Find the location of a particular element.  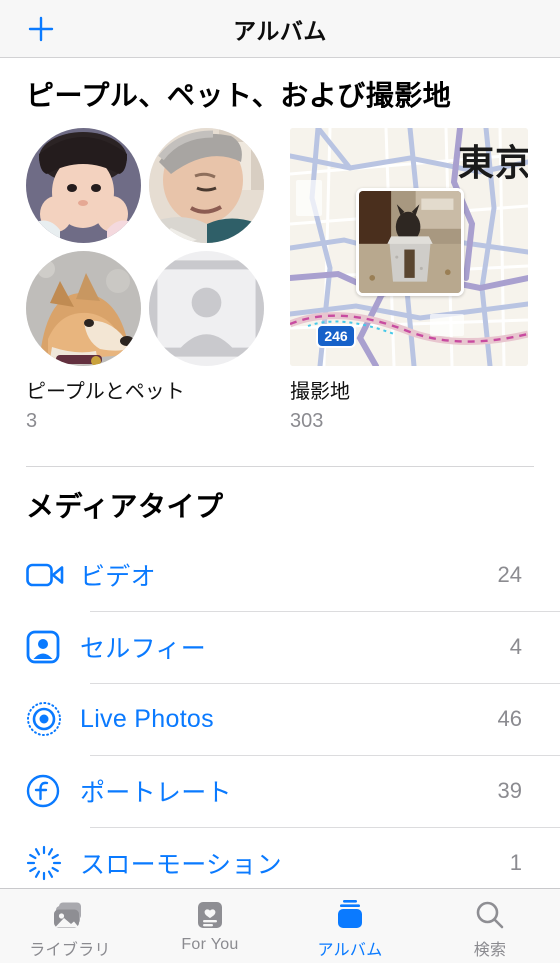

map-thumbnail: 東京 246 is located at coordinates (409, 247).